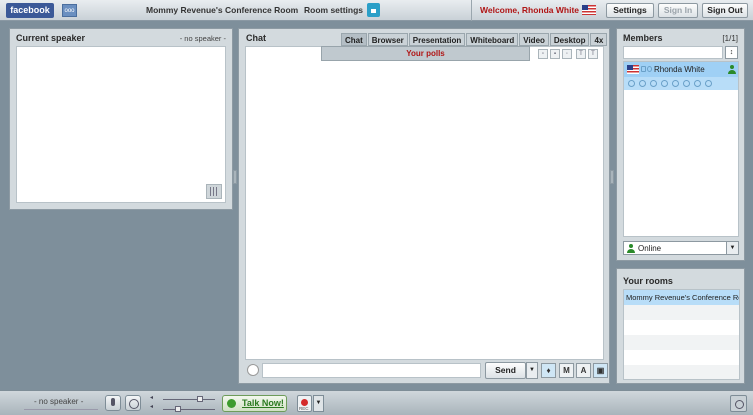 This screenshot has height=415, width=753. I want to click on mic-level-icon: ◂, so click(152, 407).